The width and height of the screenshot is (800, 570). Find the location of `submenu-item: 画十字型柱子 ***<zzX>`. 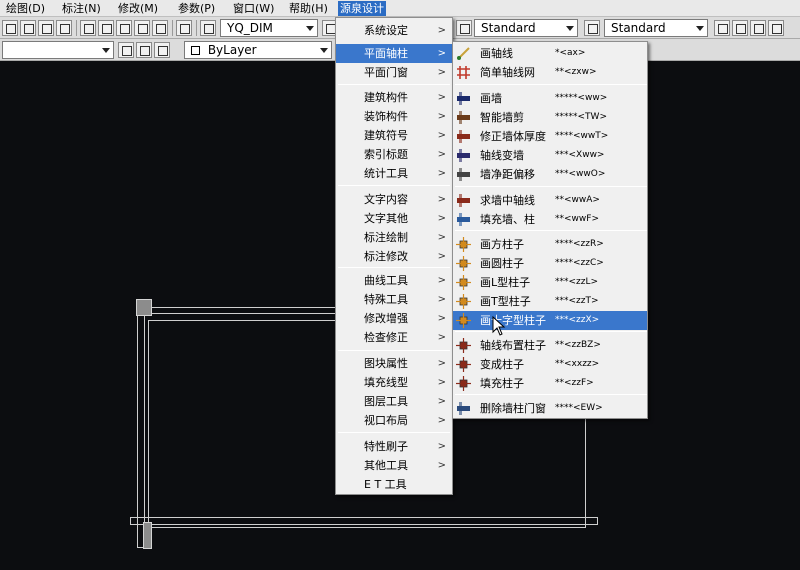

submenu-item: 画十字型柱子 ***<zzX> is located at coordinates (550, 320).